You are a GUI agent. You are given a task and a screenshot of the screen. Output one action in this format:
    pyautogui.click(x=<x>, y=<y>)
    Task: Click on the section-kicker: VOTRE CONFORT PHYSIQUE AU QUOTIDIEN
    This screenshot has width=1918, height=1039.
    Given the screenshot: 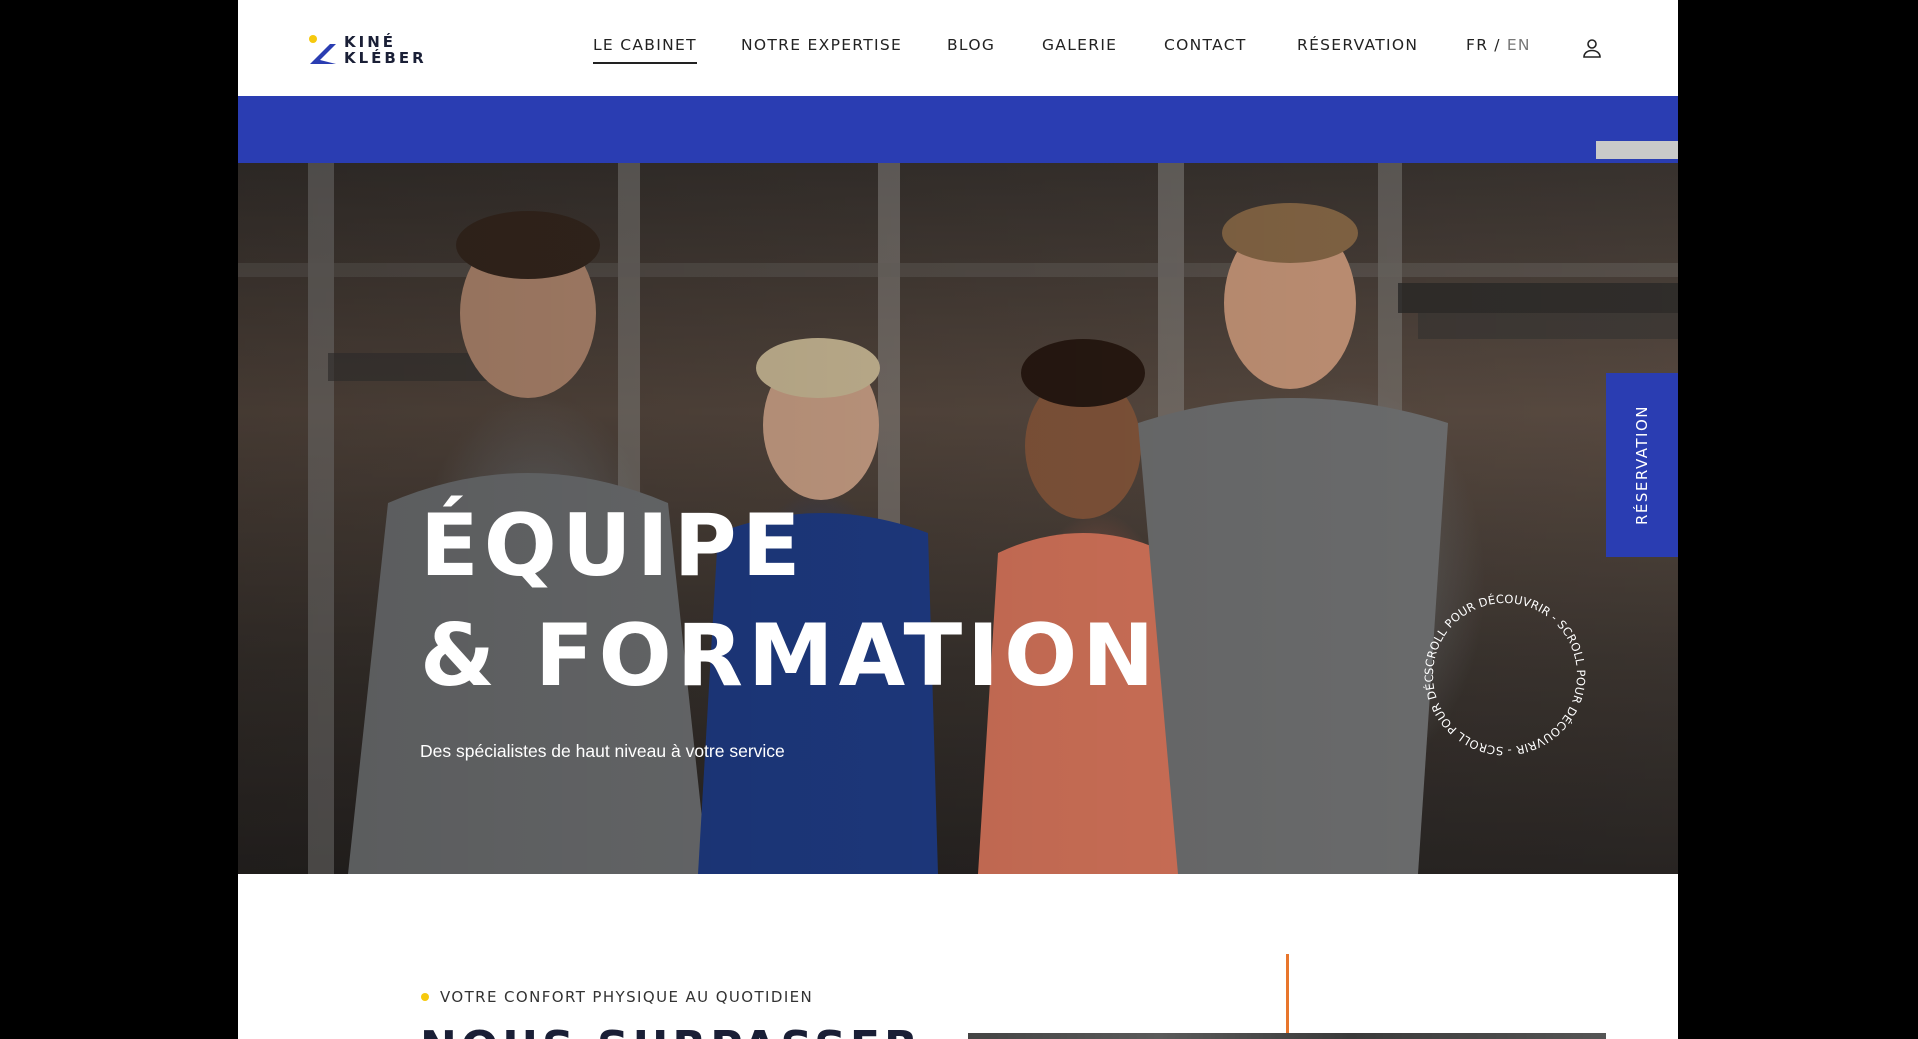 What is the action you would take?
    pyautogui.click(x=627, y=997)
    